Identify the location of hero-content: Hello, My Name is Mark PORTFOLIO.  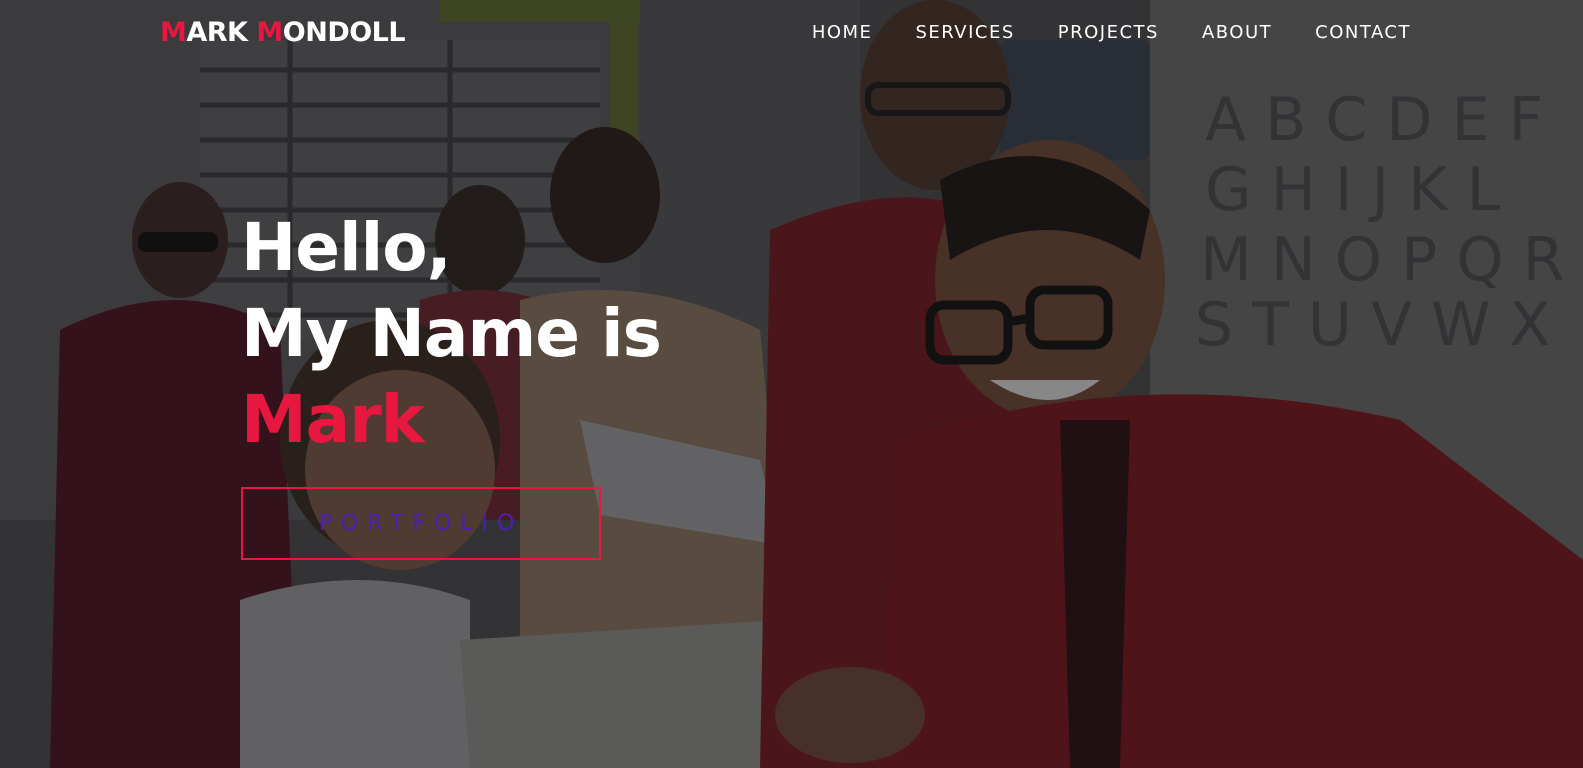
(451, 382).